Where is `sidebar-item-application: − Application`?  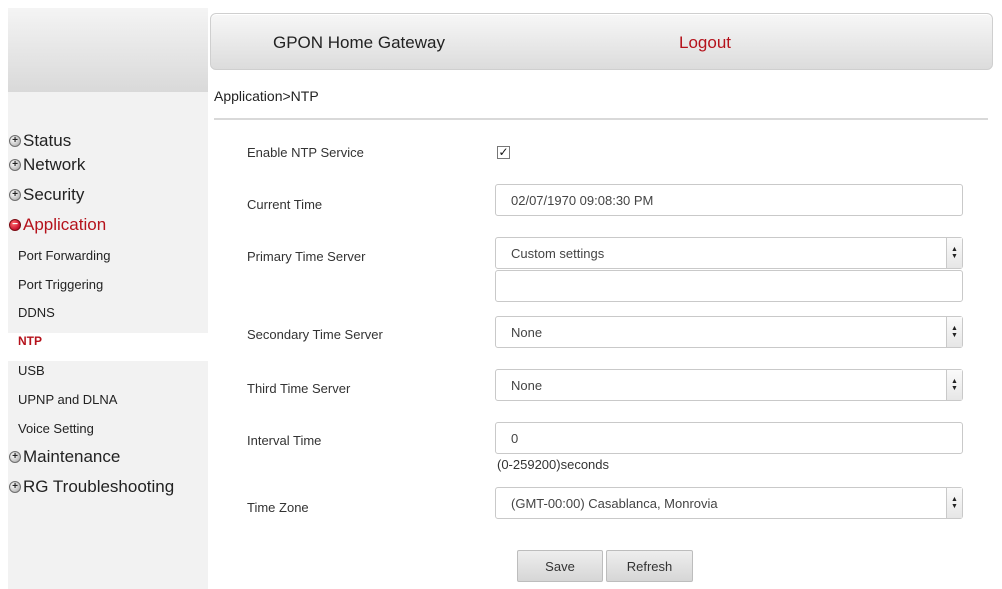
sidebar-item-application: − Application is located at coordinates (57, 225).